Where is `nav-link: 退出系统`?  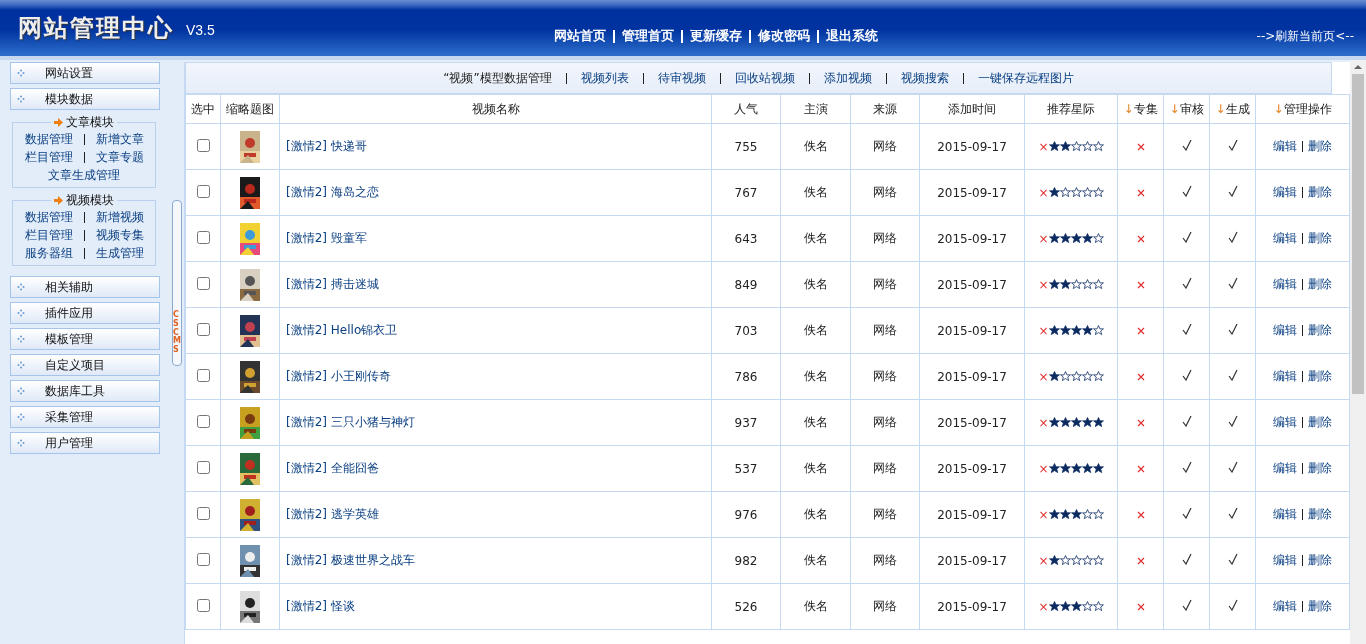
nav-link: 退出系统 is located at coordinates (851, 36).